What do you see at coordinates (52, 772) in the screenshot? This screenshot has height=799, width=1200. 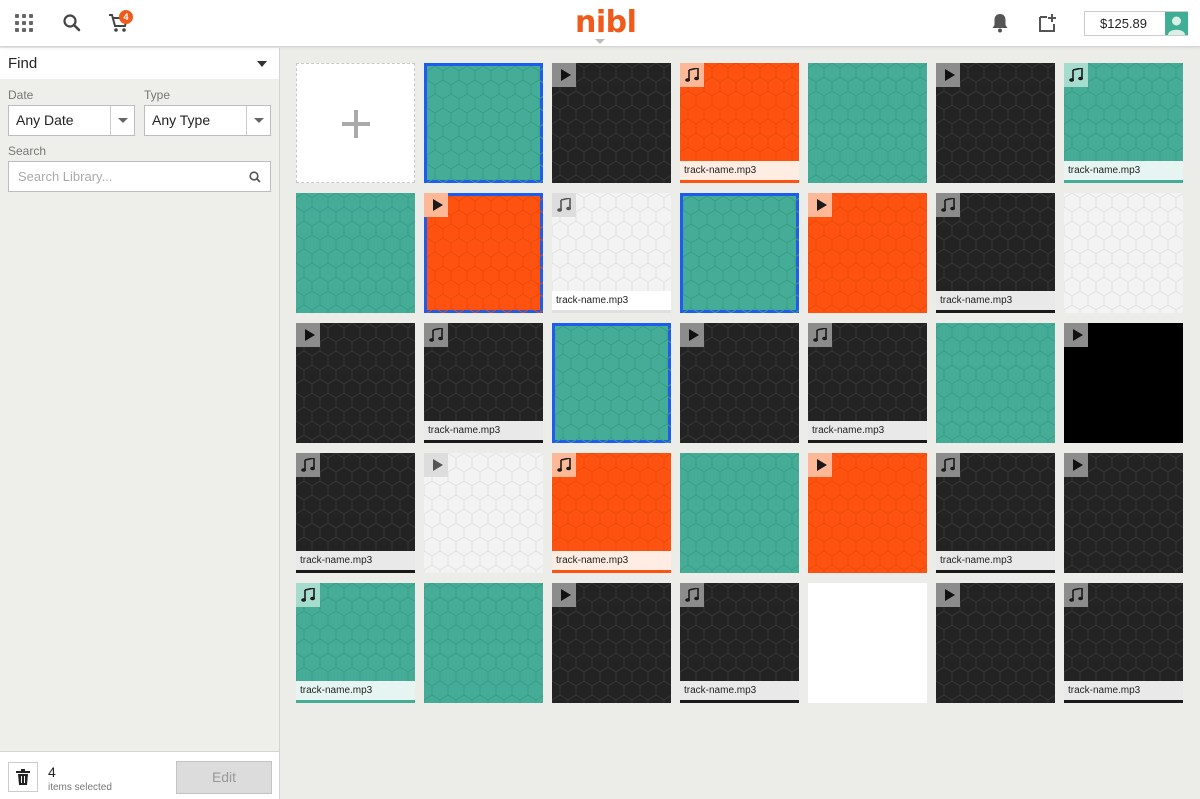 I see `selected-count: 4` at bounding box center [52, 772].